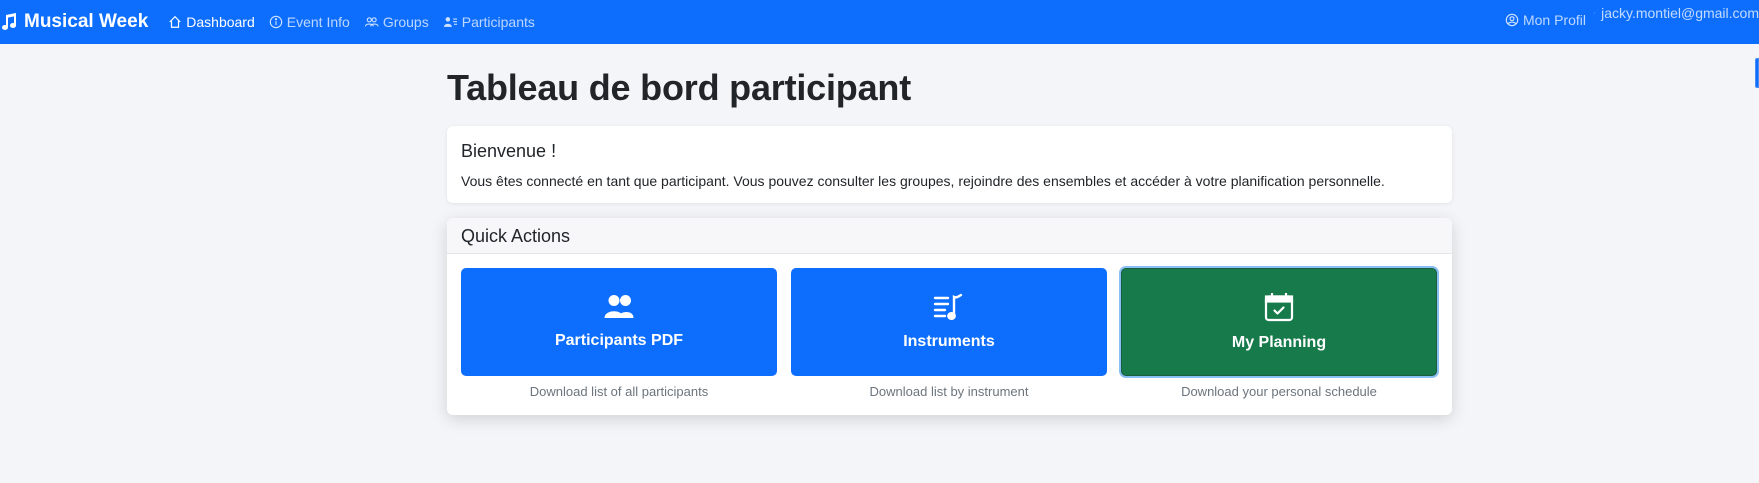 This screenshot has height=483, width=1759. Describe the element at coordinates (948, 306) in the screenshot. I see `music-list-icon` at that location.